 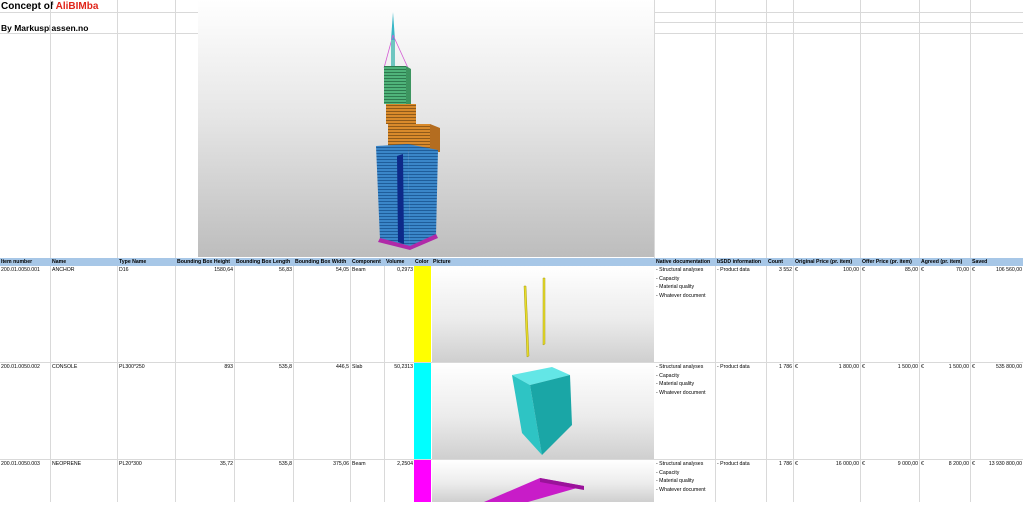 What do you see at coordinates (25, 262) in the screenshot?
I see `col-header-item-number: Item number` at bounding box center [25, 262].